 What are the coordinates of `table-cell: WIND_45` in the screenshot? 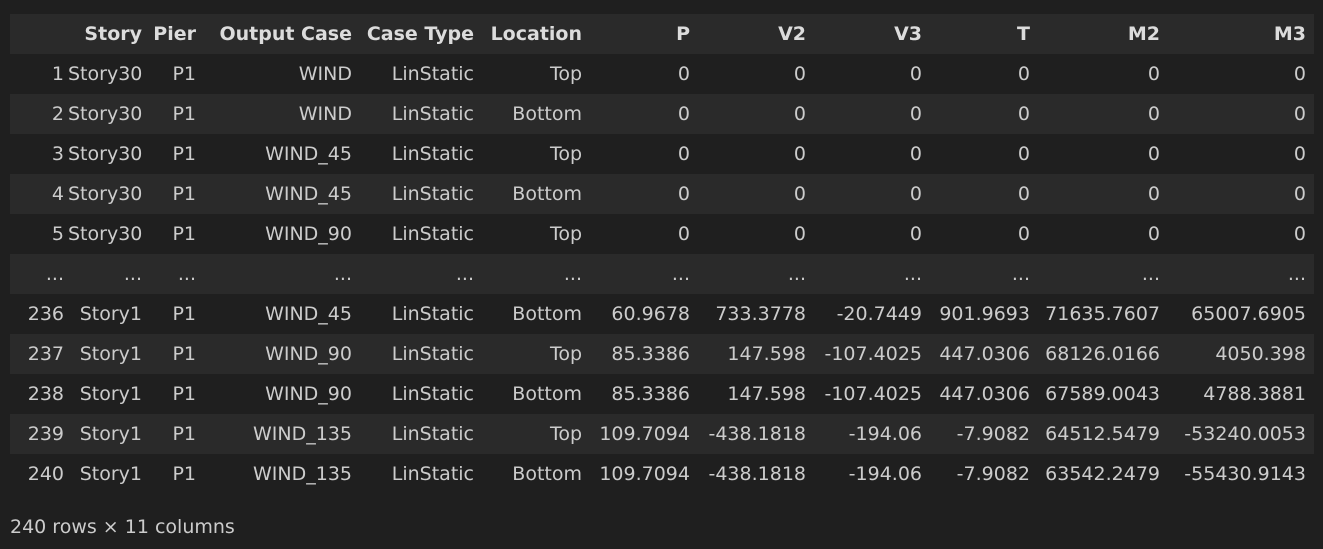 It's located at (308, 194).